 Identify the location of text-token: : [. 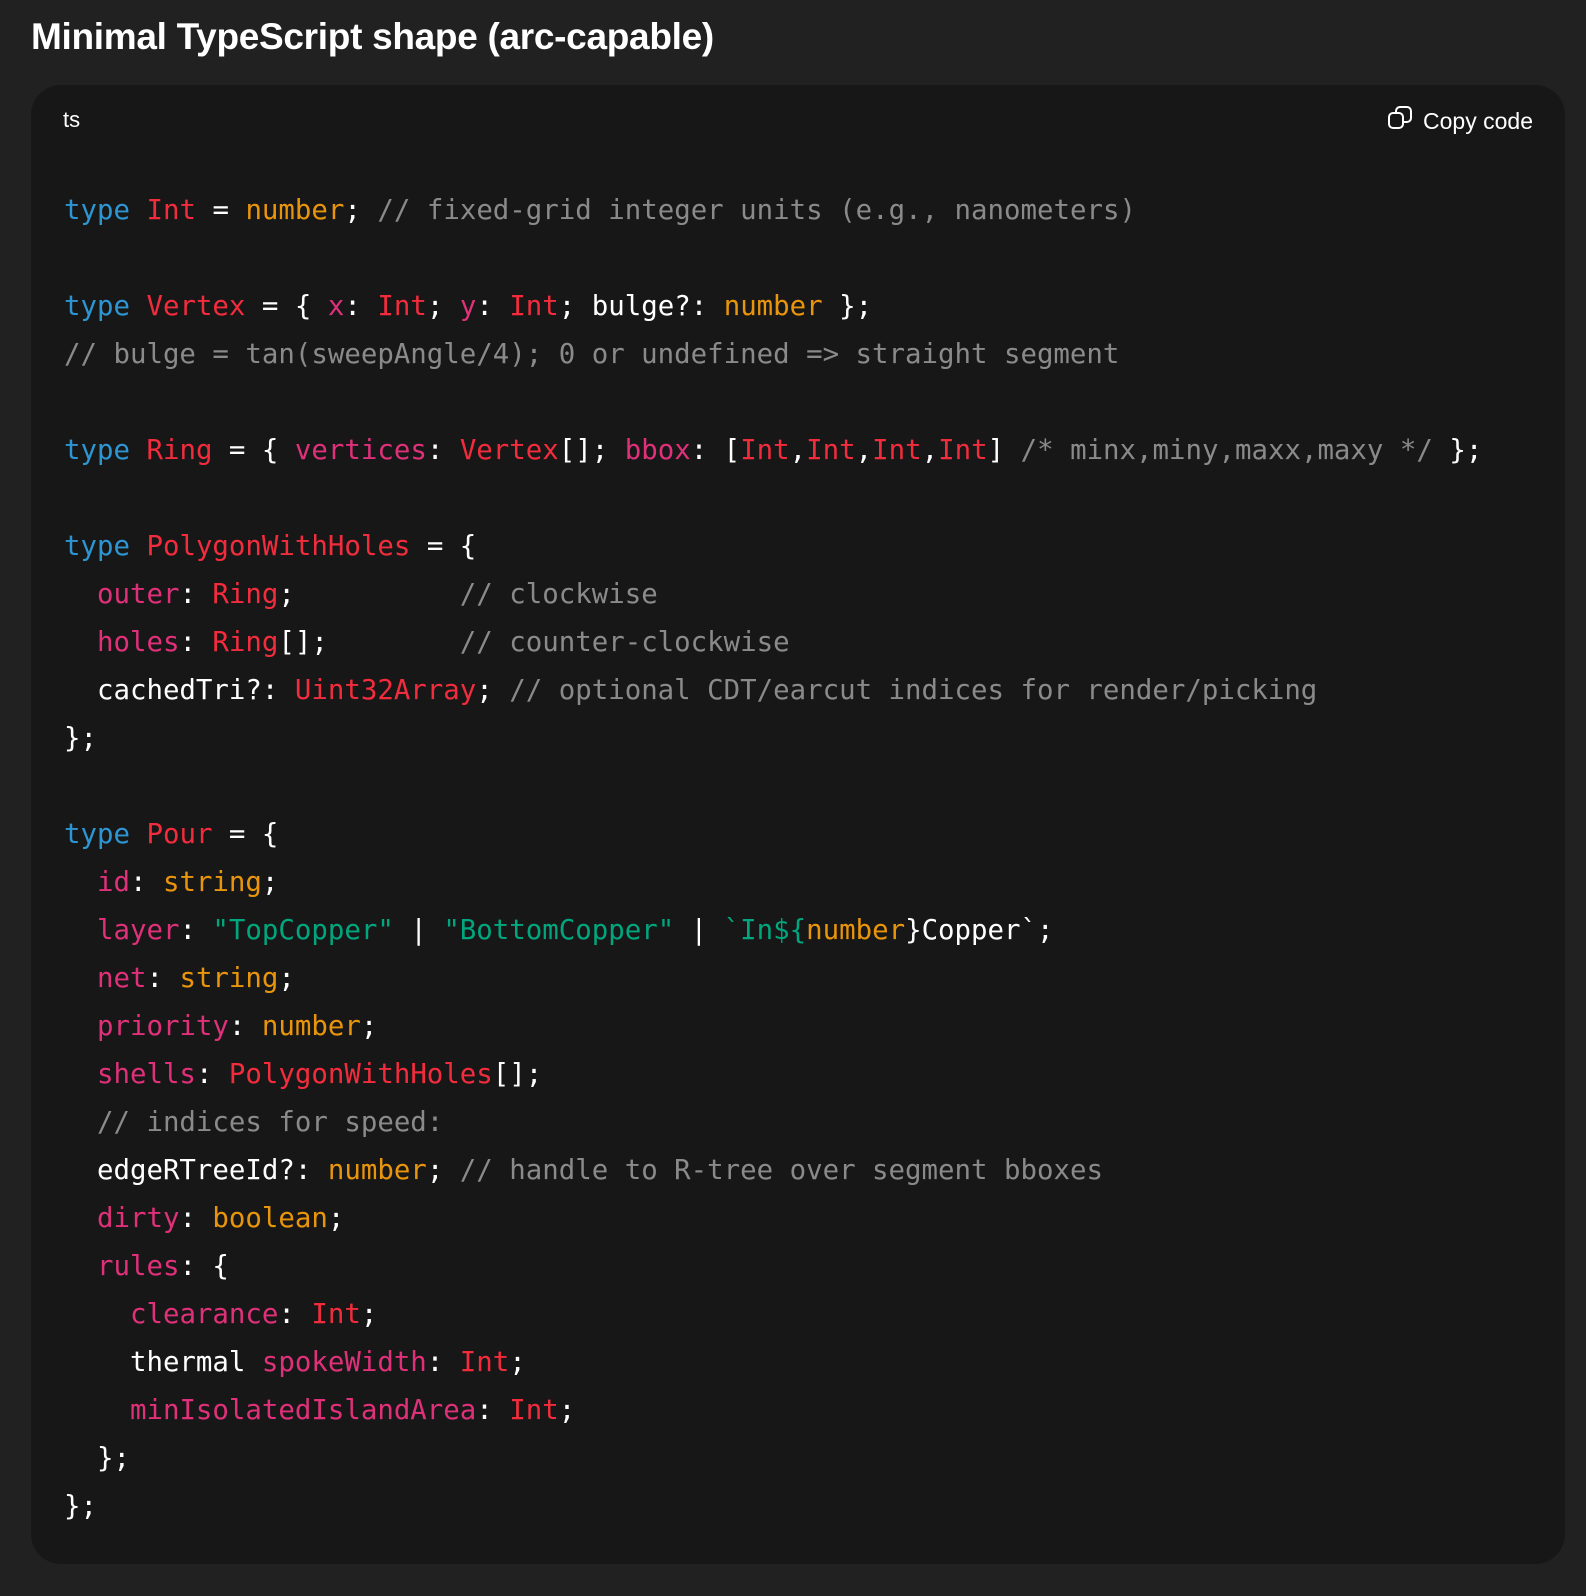
(715, 450).